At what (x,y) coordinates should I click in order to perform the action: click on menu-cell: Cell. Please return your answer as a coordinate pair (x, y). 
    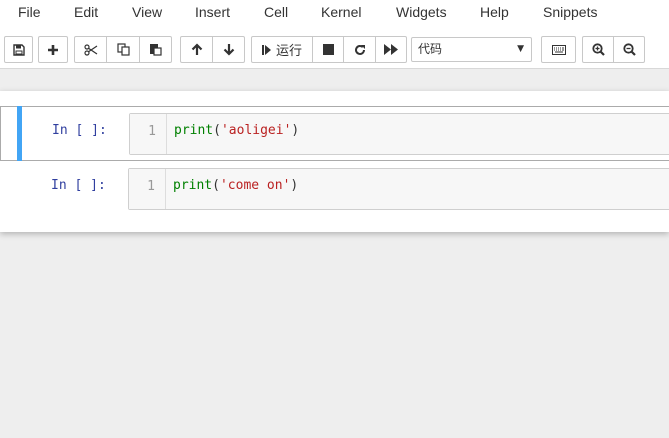
    Looking at the image, I should click on (276, 12).